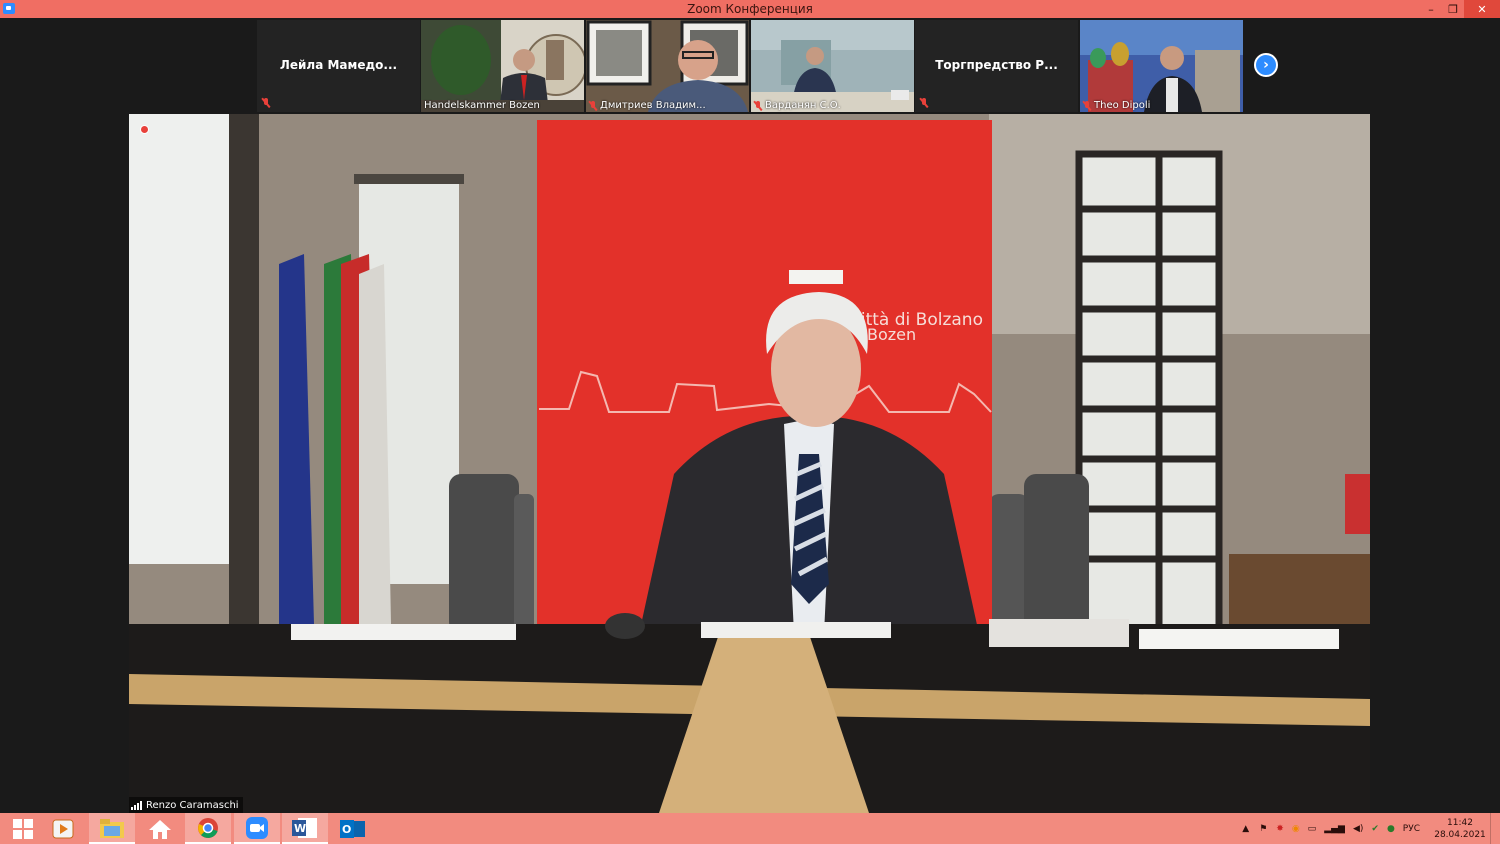 The width and height of the screenshot is (1500, 844). Describe the element at coordinates (112, 828) in the screenshot. I see `file-explorer-icon` at that location.